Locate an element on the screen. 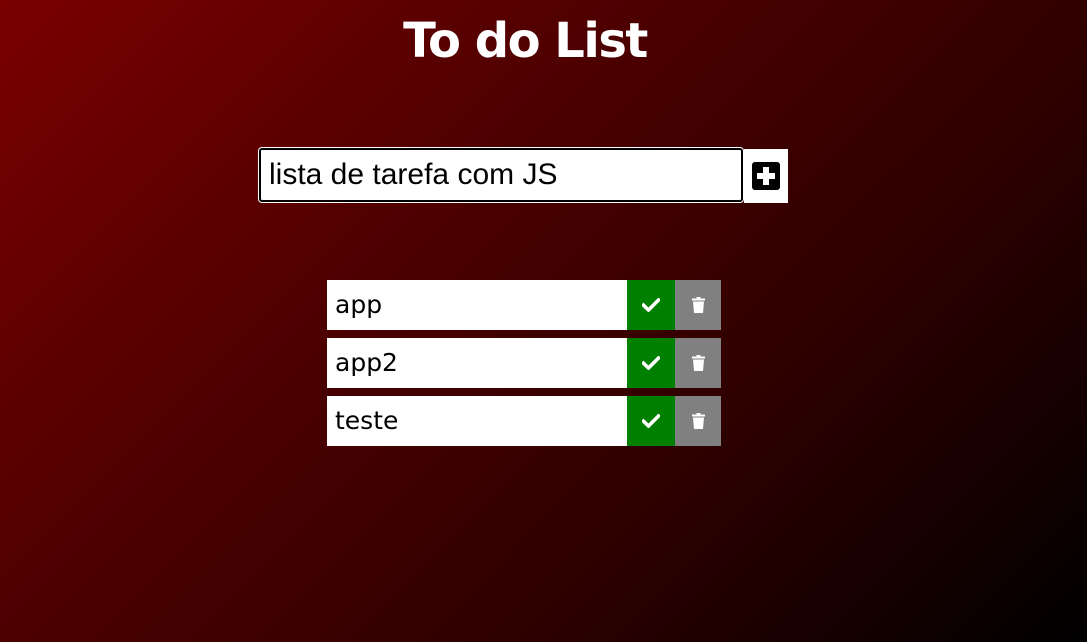  plus-square-icon is located at coordinates (766, 176).